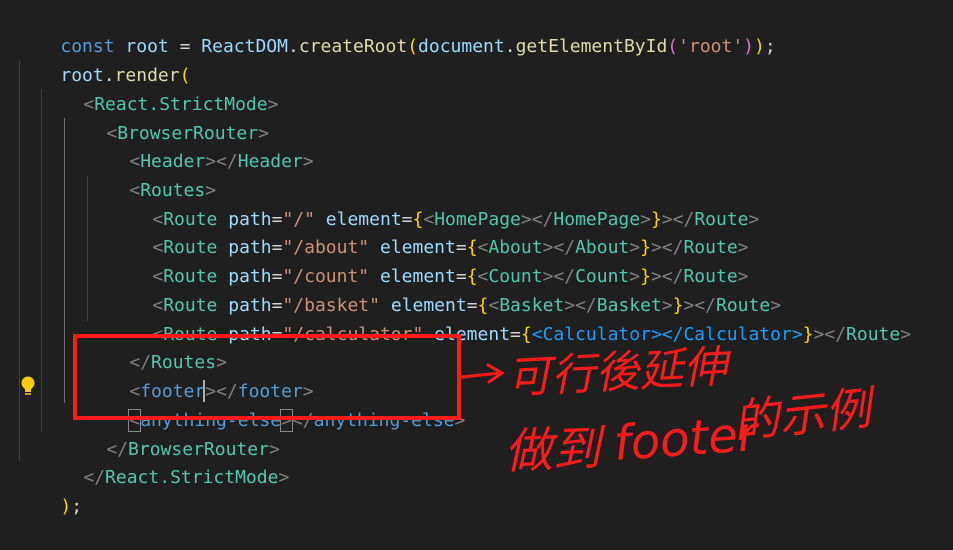 Image resolution: width=953 pixels, height=550 pixels. Describe the element at coordinates (482, 373) in the screenshot. I see `arrow-icon` at that location.